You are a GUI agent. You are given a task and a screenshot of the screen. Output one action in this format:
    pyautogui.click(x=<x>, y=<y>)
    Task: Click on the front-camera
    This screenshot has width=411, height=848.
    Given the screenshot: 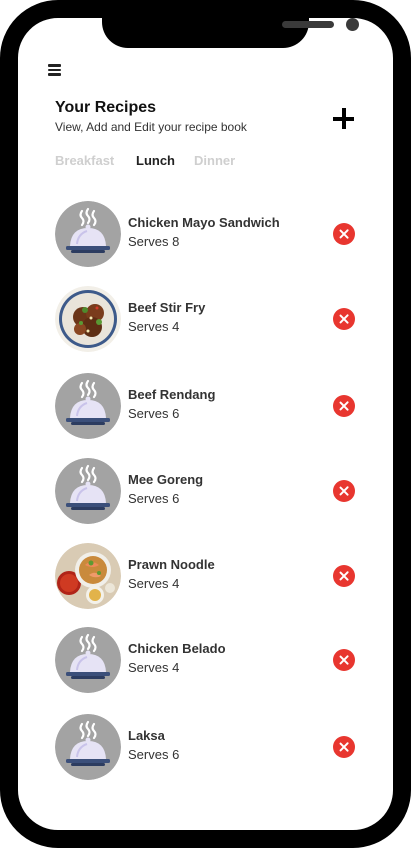 What is the action you would take?
    pyautogui.click(x=352, y=24)
    